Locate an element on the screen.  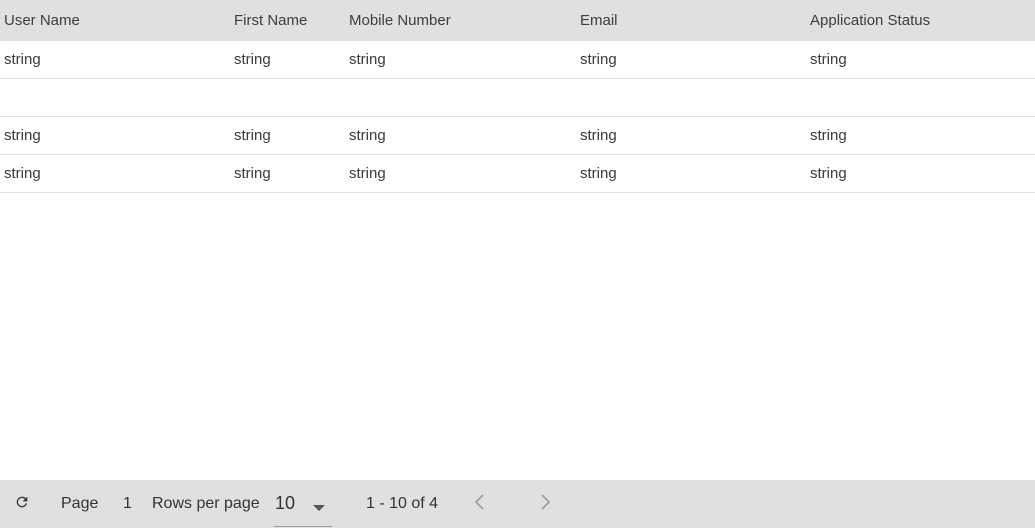
rows-per-page-select: 10 is located at coordinates (303, 503).